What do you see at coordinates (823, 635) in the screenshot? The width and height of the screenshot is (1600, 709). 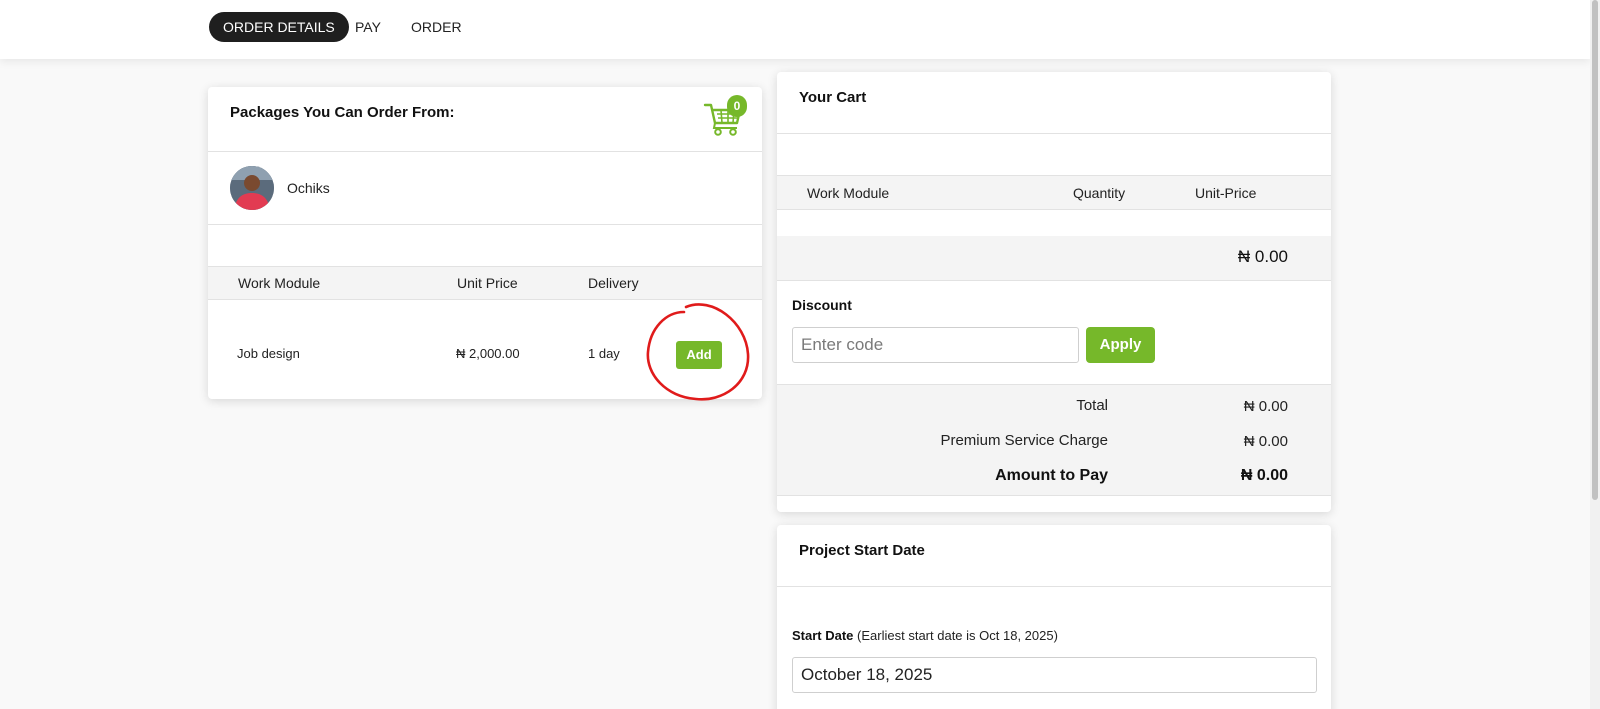 I see `start-date-label: Start Date` at bounding box center [823, 635].